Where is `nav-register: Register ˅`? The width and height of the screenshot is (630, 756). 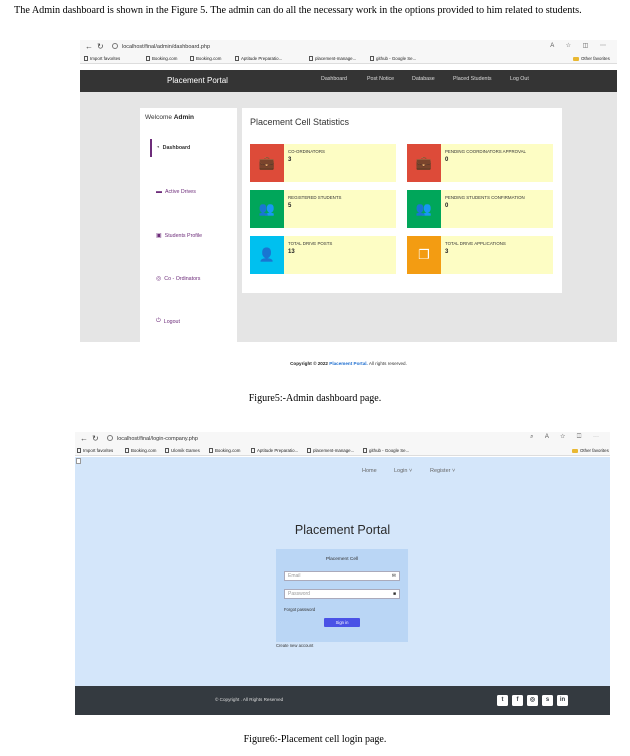 nav-register: Register ˅ is located at coordinates (442, 471).